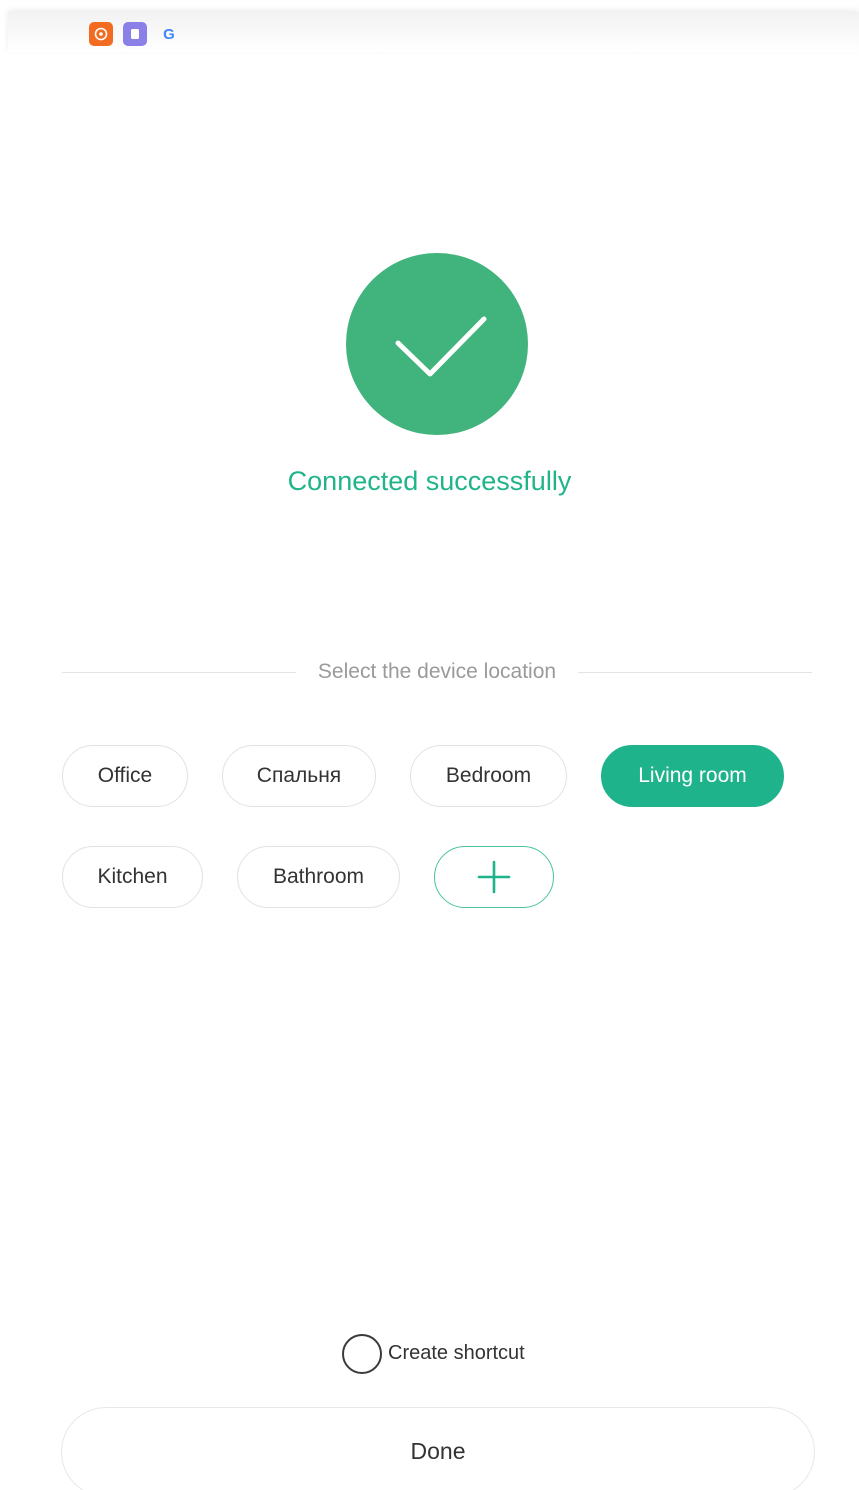  What do you see at coordinates (362, 1354) in the screenshot?
I see `create-shortcut-checkbox` at bounding box center [362, 1354].